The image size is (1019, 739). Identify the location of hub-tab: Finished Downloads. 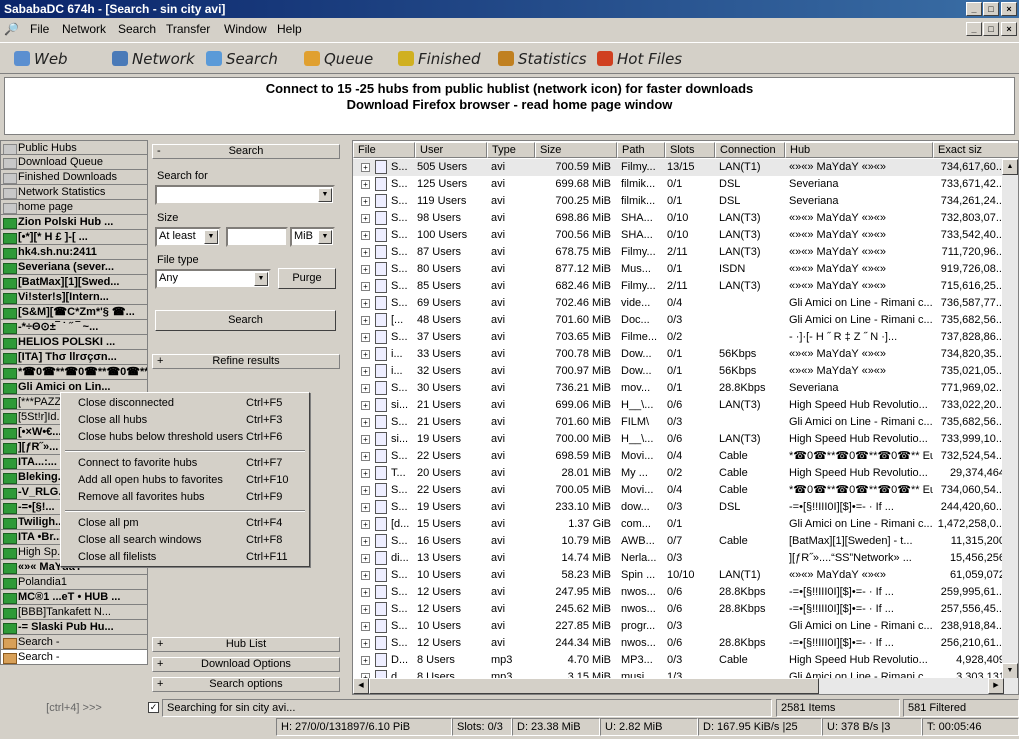
(74, 177).